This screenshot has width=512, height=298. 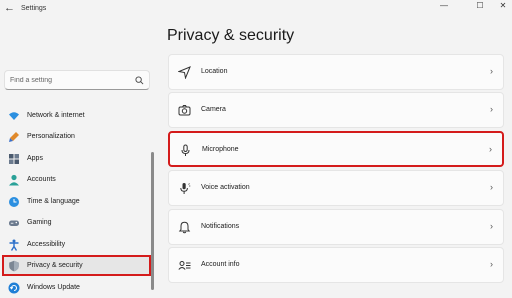 What do you see at coordinates (9, 8) in the screenshot?
I see `back-arrow-icon: ←` at bounding box center [9, 8].